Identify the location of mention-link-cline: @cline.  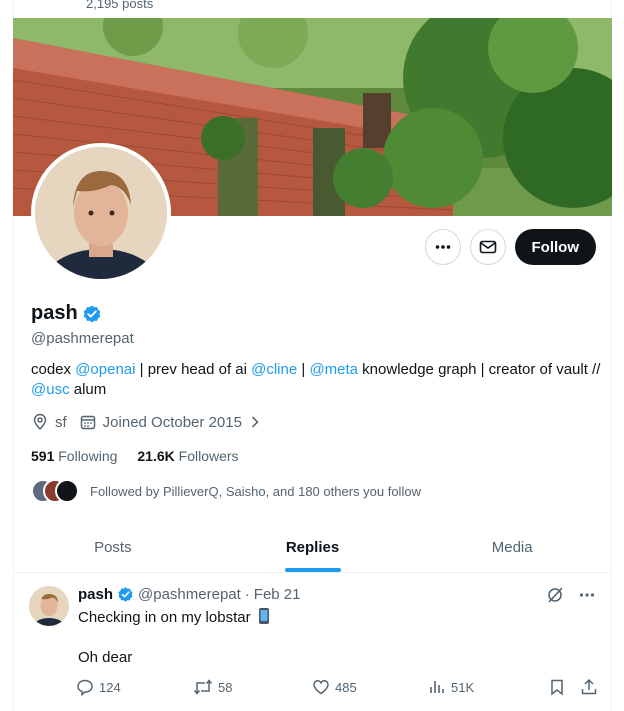
(274, 369).